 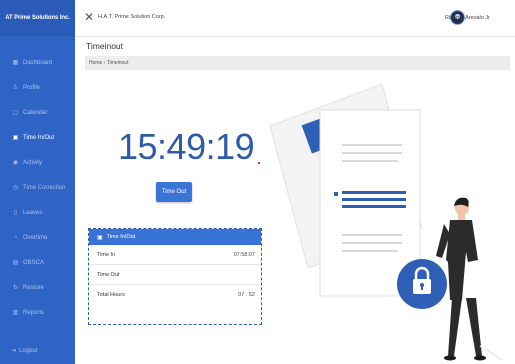 I want to click on total-hours-value: 07 : 52, so click(x=246, y=295).